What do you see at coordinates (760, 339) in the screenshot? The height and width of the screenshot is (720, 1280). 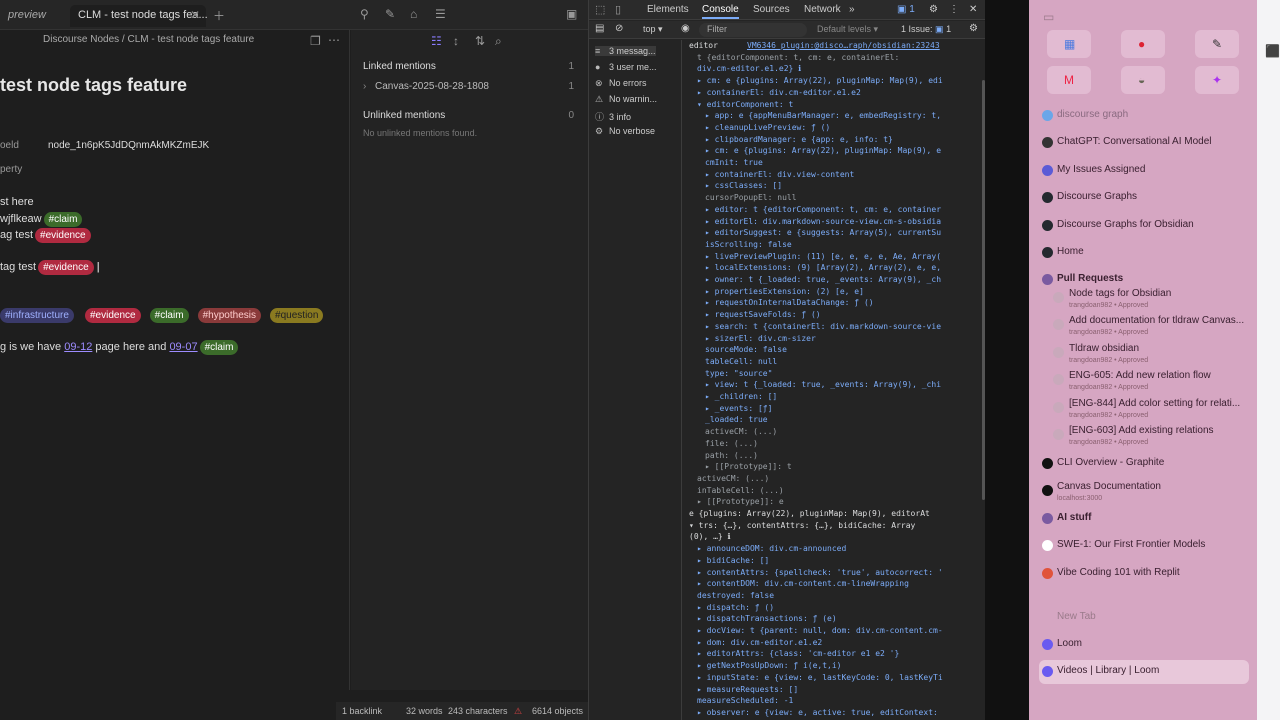 I see `console-line: ▸ sizerEl: div.cm-sizer` at bounding box center [760, 339].